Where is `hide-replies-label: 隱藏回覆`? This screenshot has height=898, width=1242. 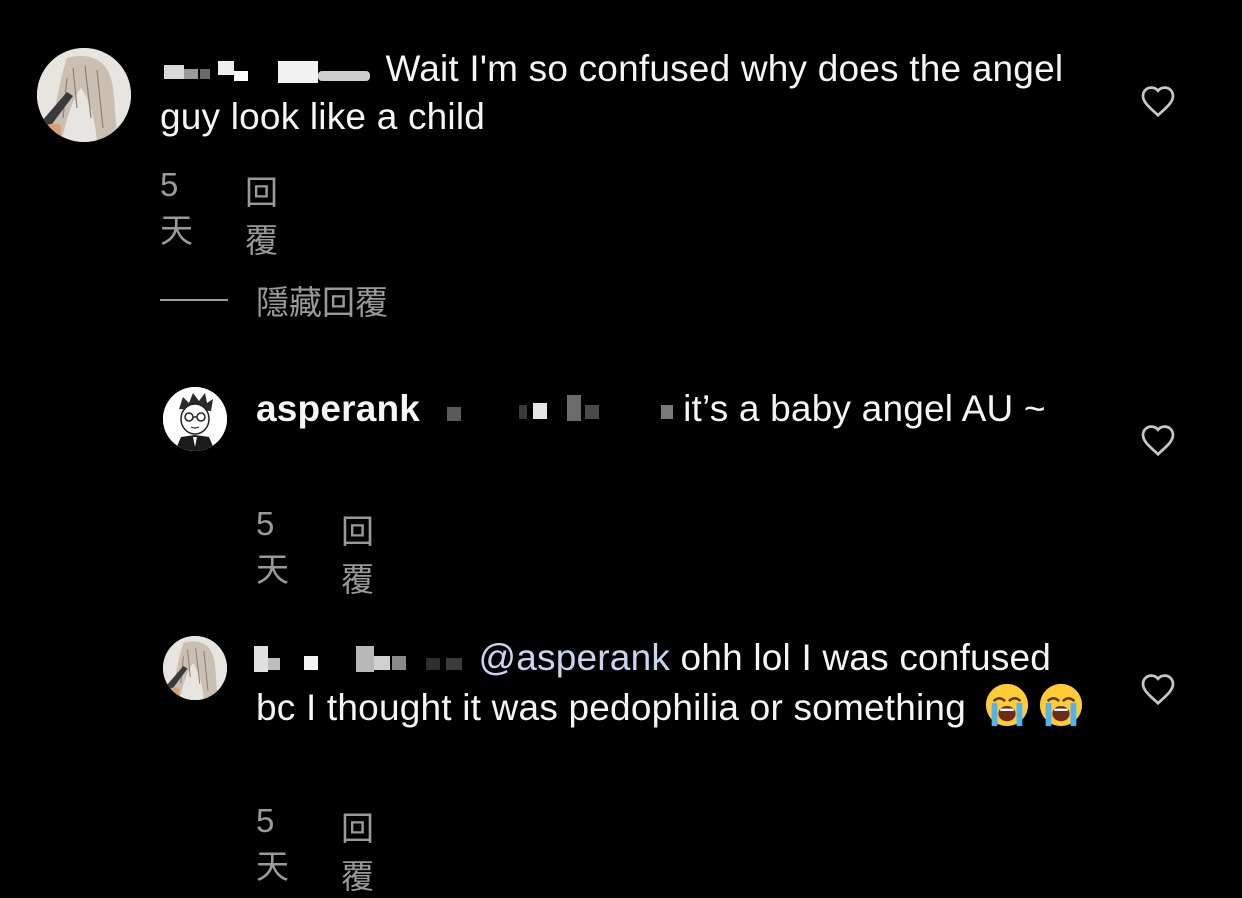 hide-replies-label: 隱藏回覆 is located at coordinates (322, 302).